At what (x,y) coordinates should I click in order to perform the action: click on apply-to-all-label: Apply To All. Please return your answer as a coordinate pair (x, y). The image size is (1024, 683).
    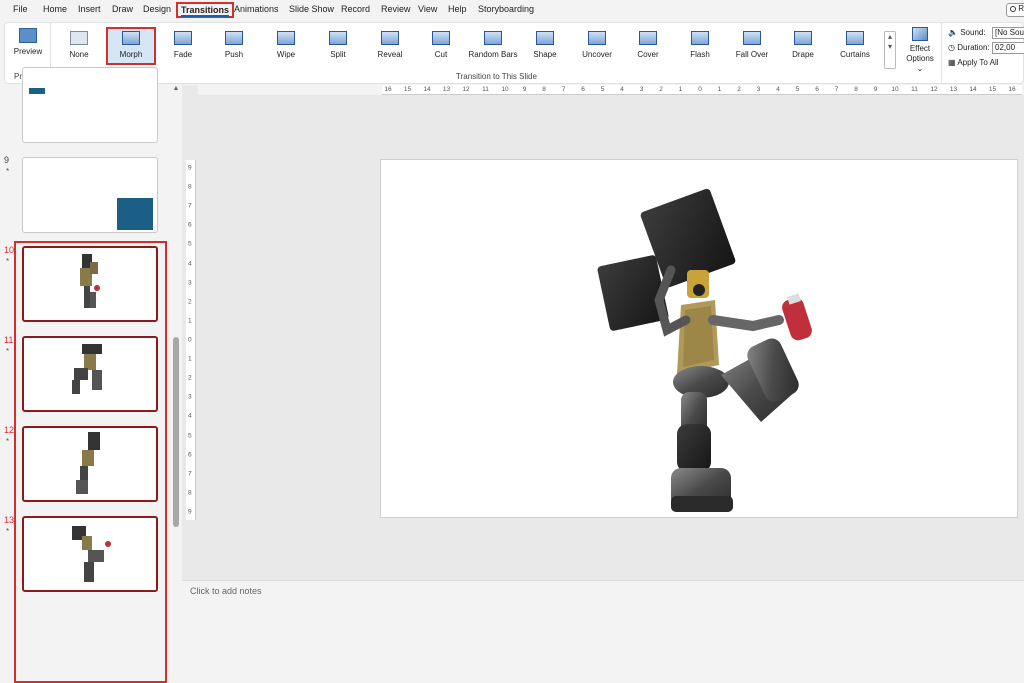
    Looking at the image, I should click on (978, 62).